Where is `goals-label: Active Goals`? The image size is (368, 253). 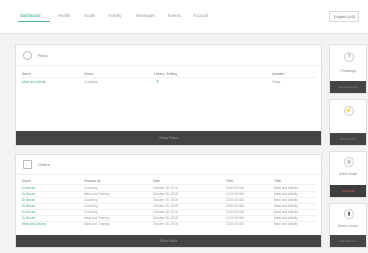
goals-label: Active Goals is located at coordinates (348, 174).